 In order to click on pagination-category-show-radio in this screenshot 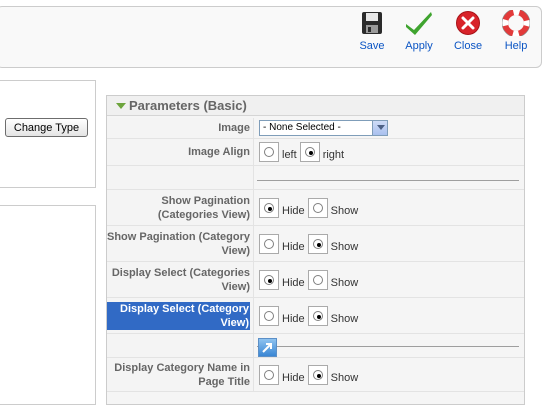, I will do `click(317, 243)`.